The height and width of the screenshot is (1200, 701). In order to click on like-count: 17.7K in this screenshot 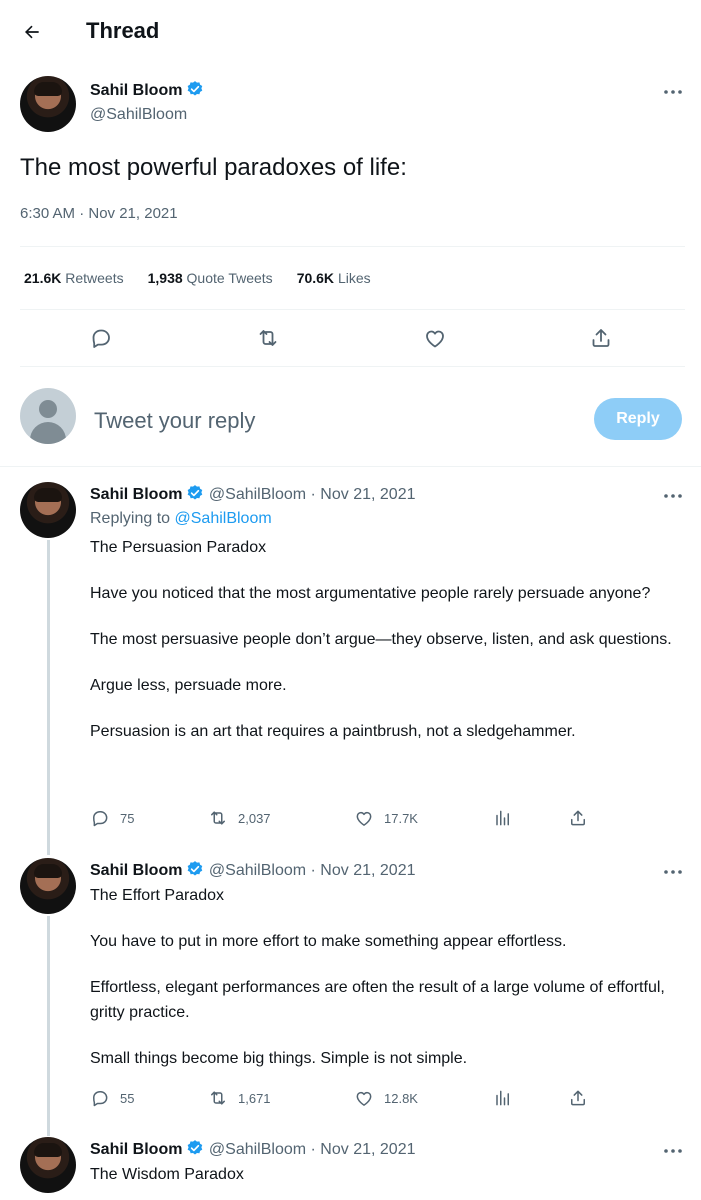, I will do `click(401, 818)`.